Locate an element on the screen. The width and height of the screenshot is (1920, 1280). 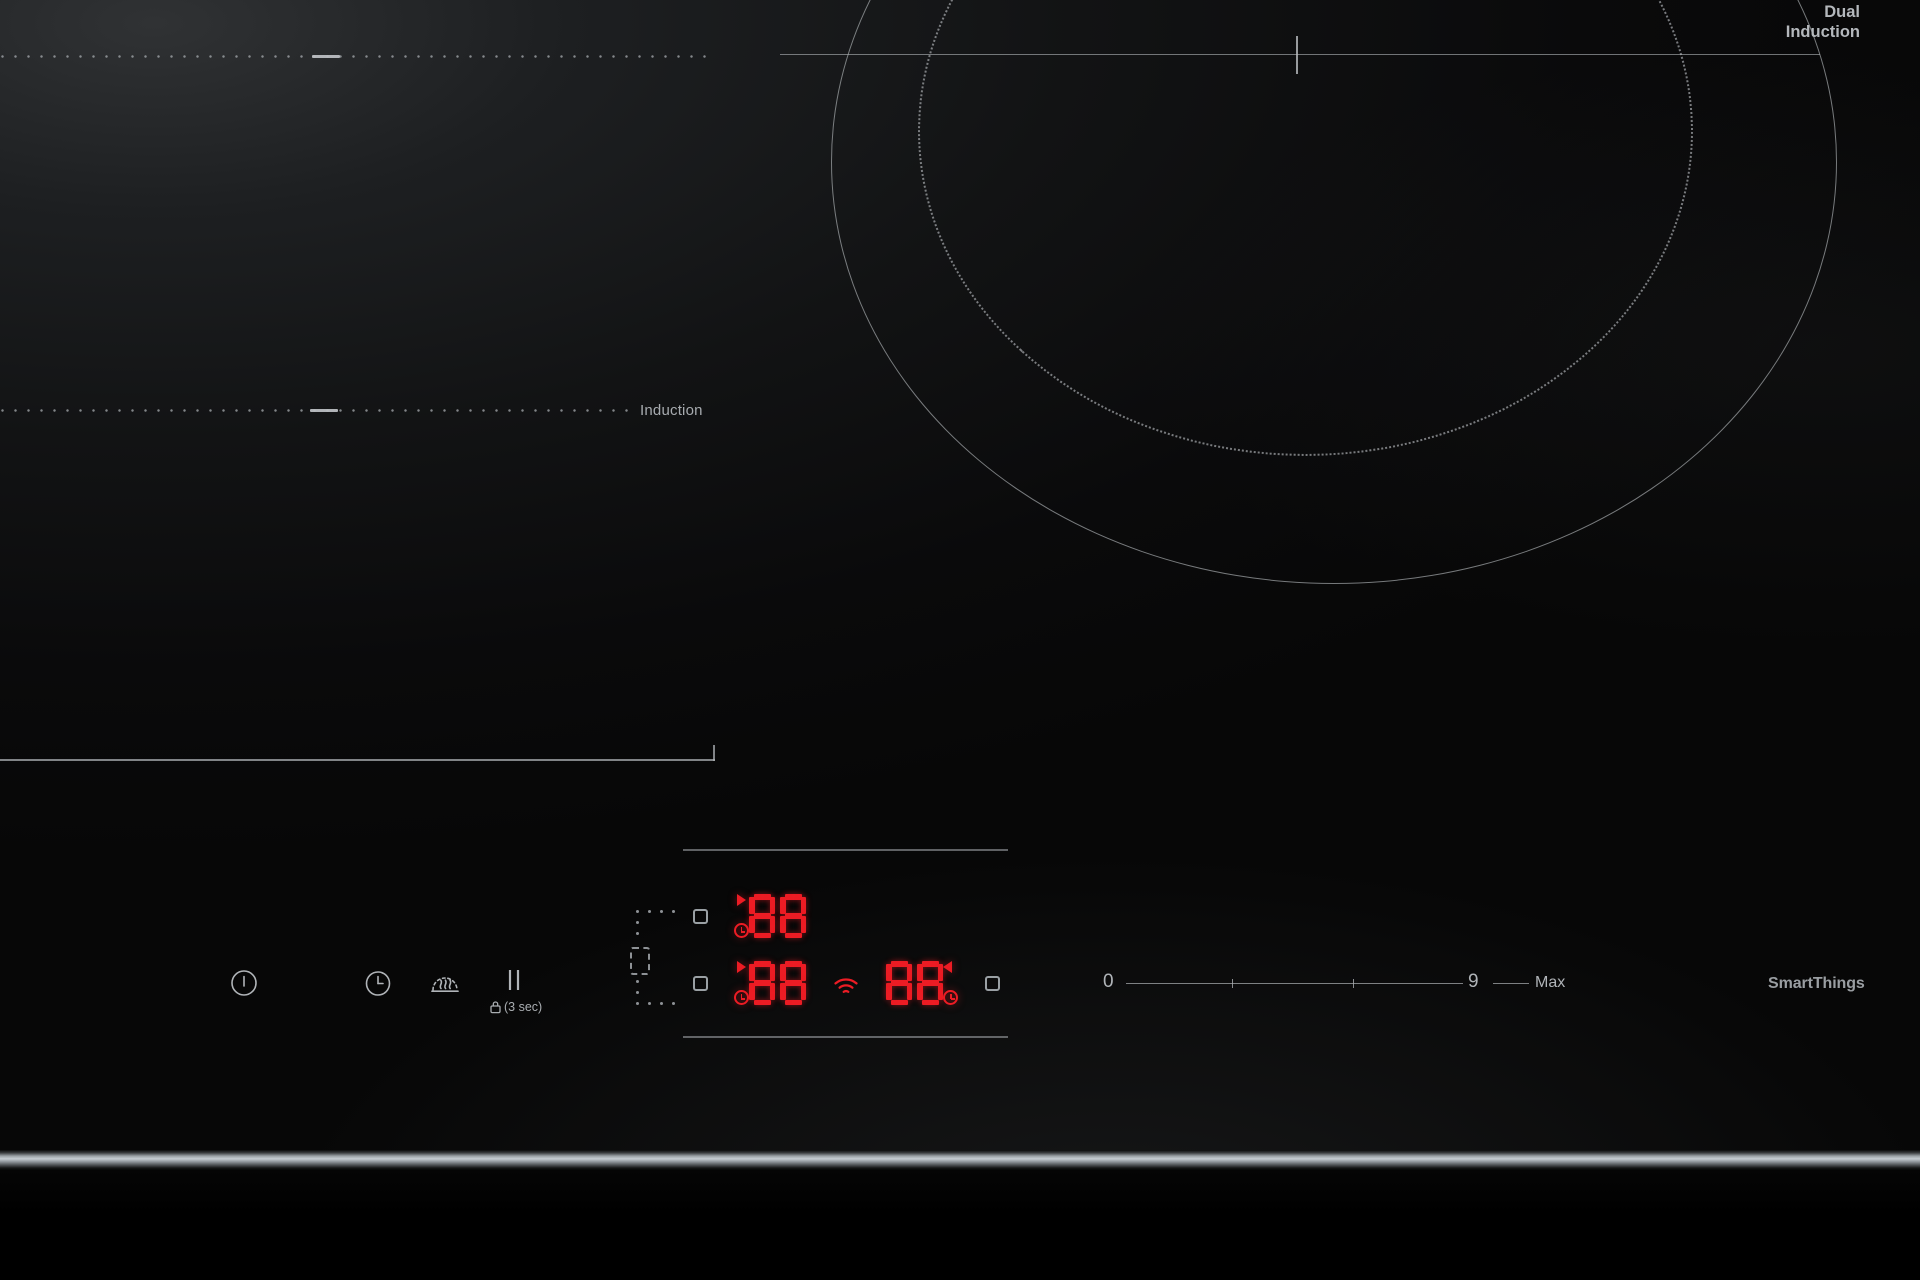
clock-icon is located at coordinates (378, 983).